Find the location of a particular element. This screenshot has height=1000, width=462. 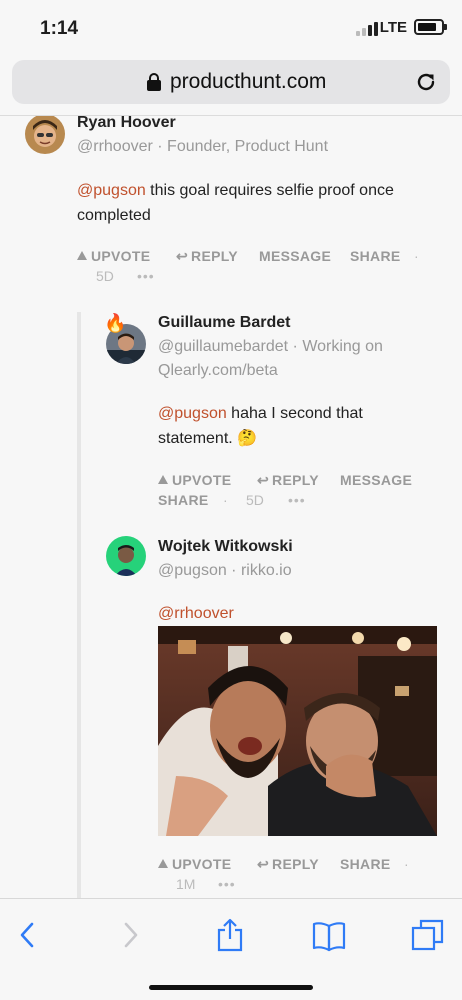

comment-handle: @guillaumebardet · Working on is located at coordinates (270, 347).